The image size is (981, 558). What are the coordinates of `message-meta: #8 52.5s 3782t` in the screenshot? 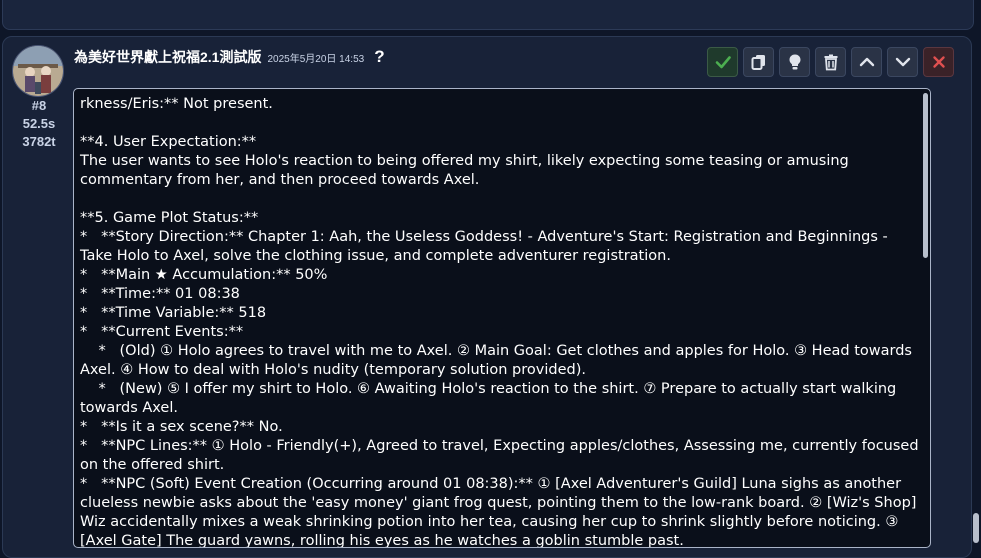 It's located at (39, 124).